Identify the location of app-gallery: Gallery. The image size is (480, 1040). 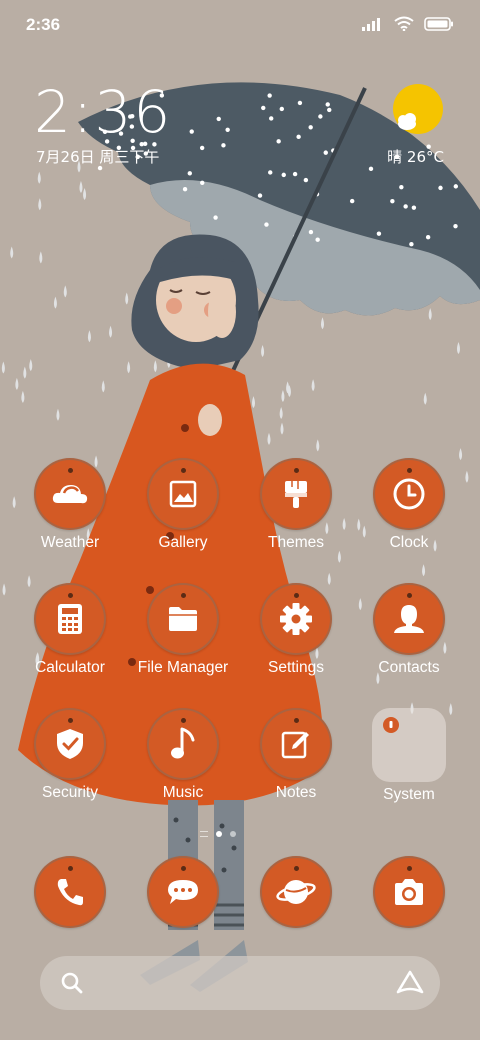
(183, 505).